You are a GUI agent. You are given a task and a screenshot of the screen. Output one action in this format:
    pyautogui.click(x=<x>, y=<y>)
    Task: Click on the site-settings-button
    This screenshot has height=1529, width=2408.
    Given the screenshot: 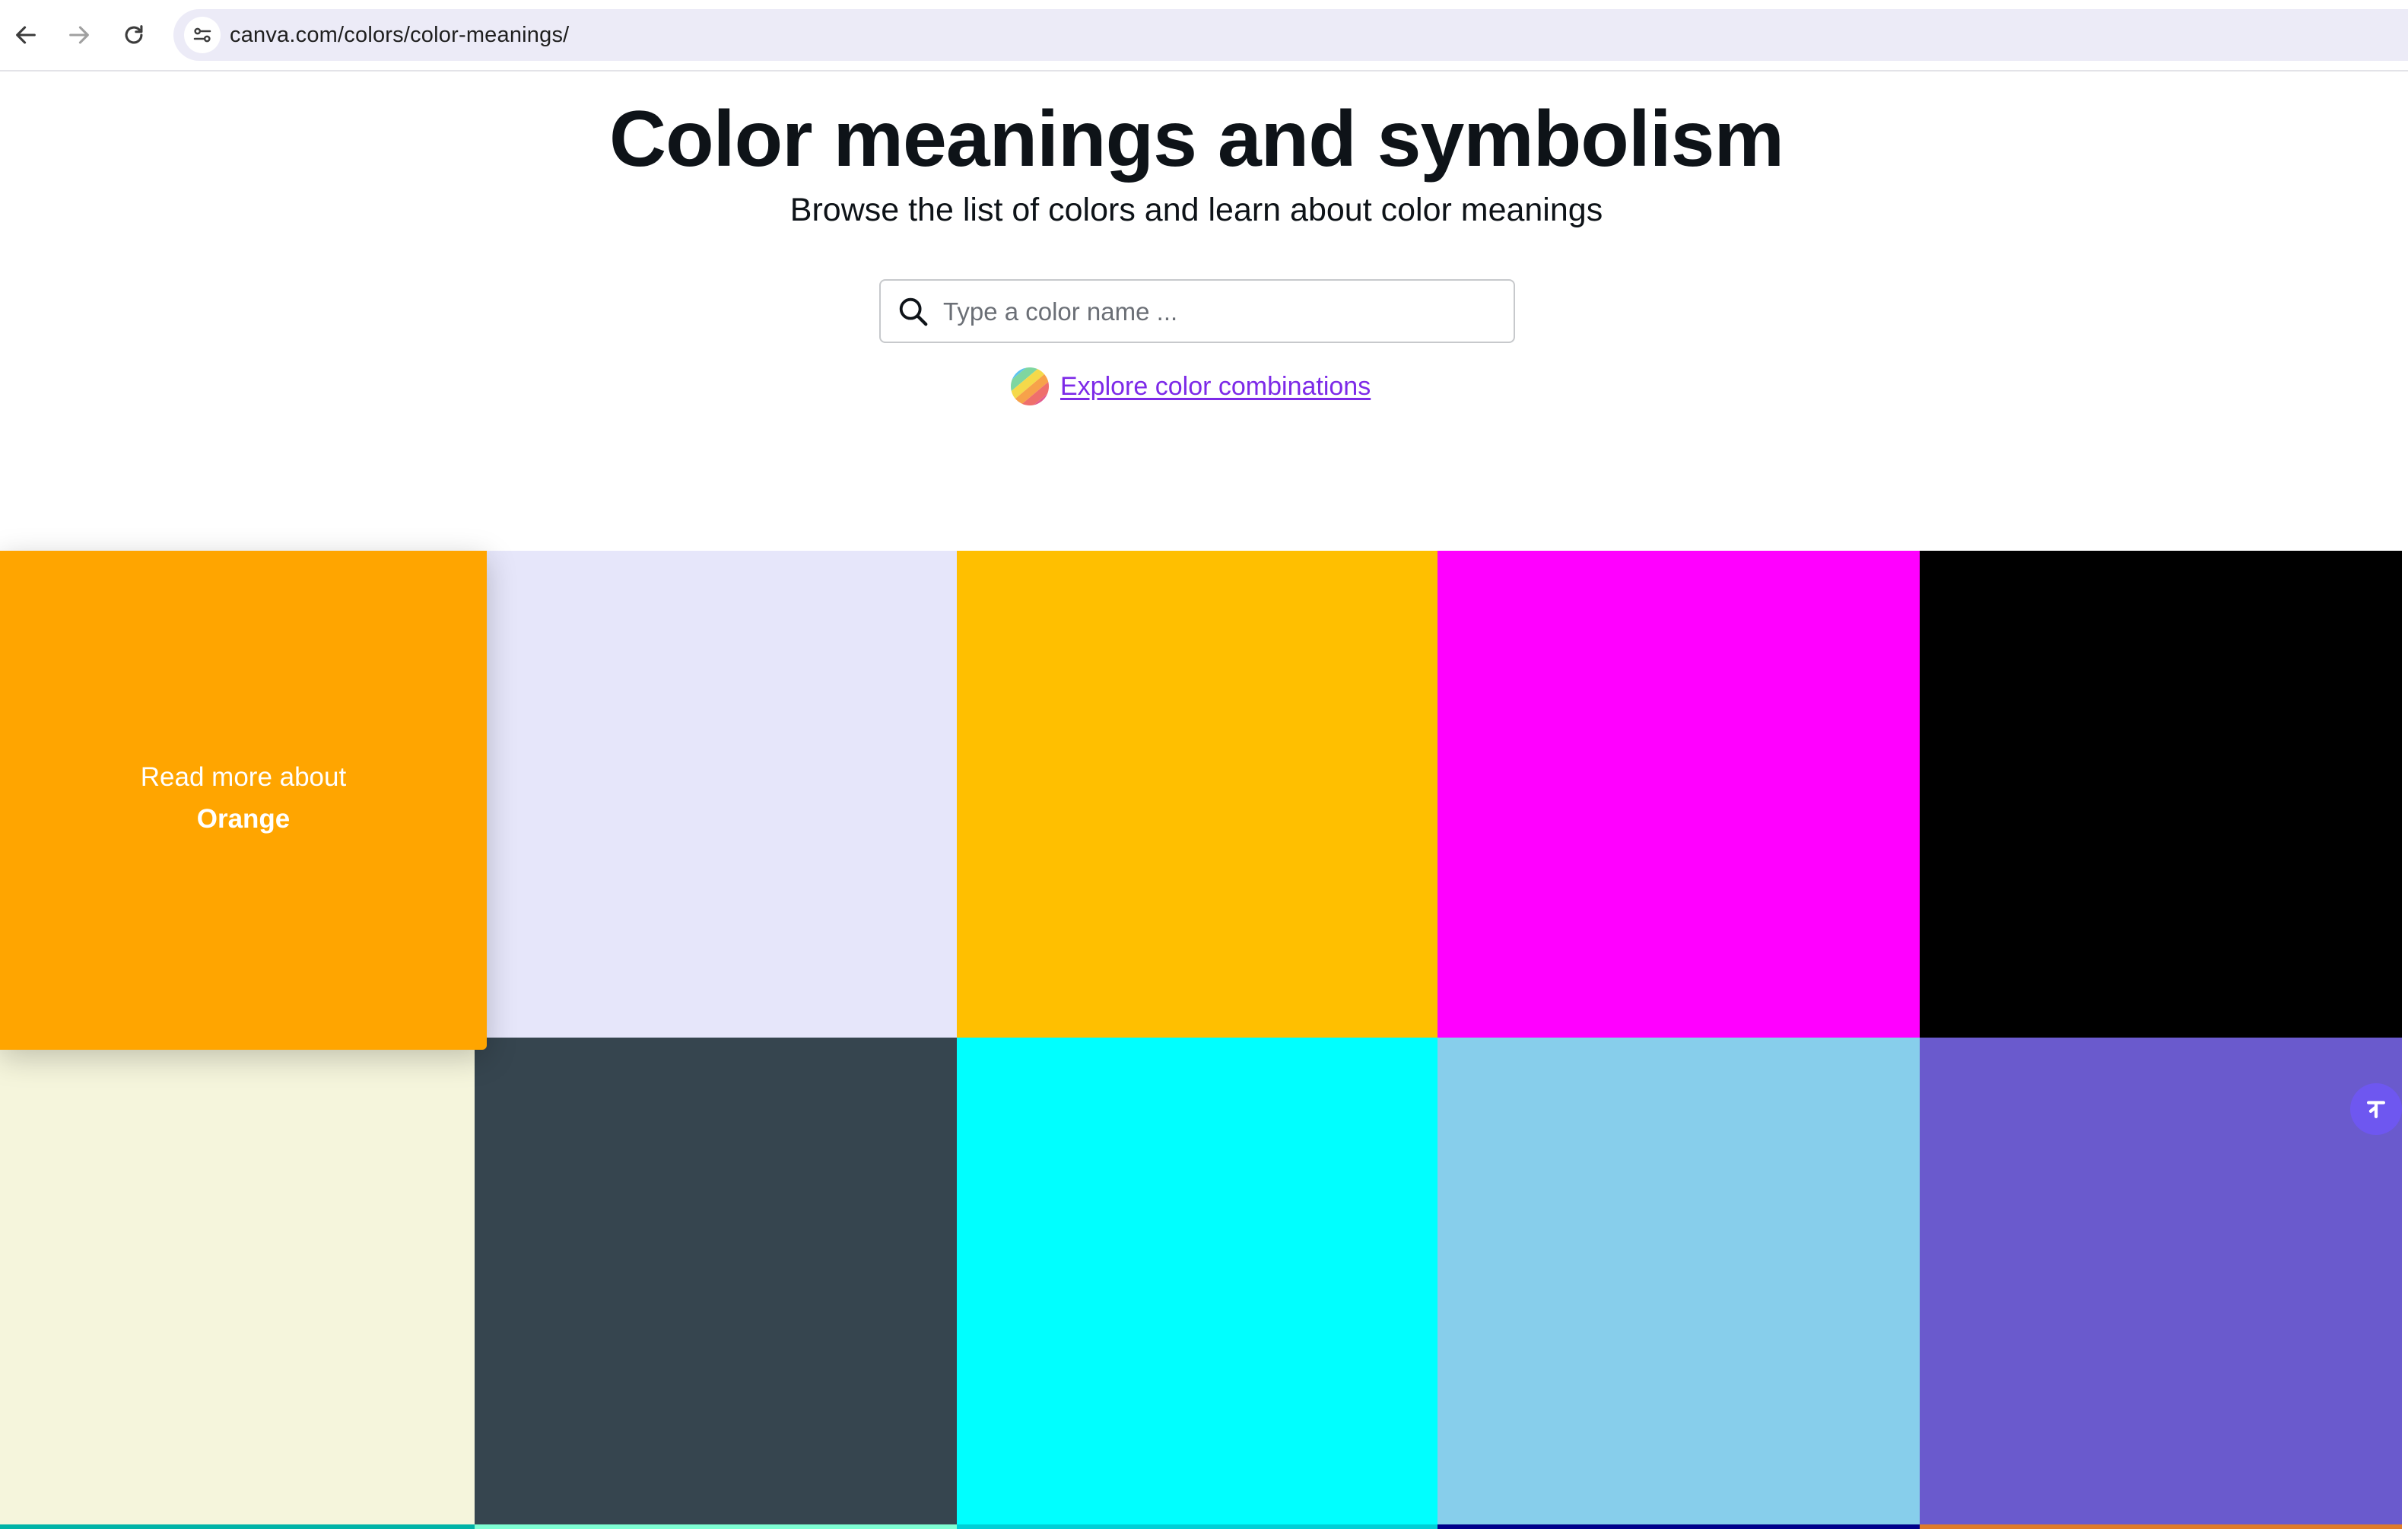 What is the action you would take?
    pyautogui.click(x=202, y=35)
    